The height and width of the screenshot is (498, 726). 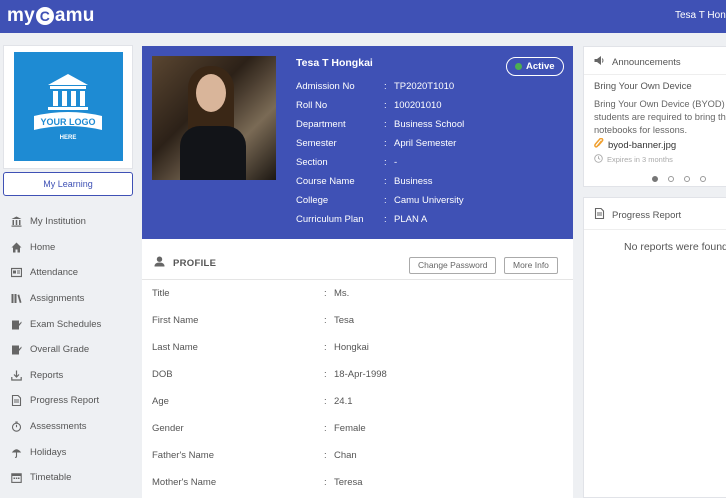 I want to click on carousel-dots, so click(x=684, y=179).